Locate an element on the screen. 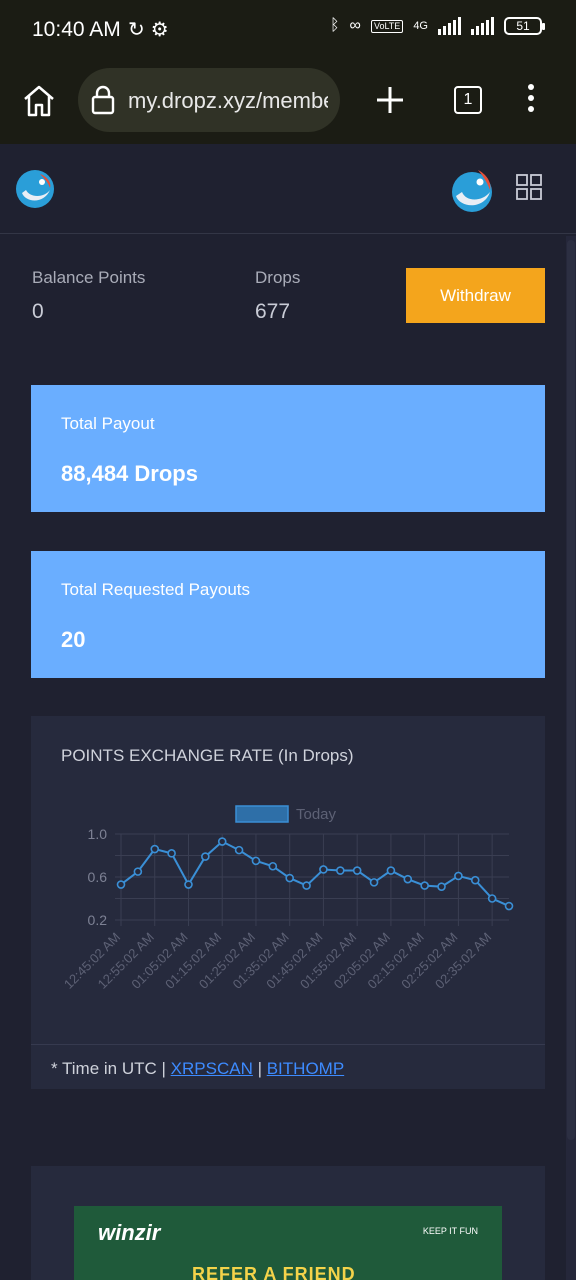  sync-icon: ↻ is located at coordinates (139, 30).